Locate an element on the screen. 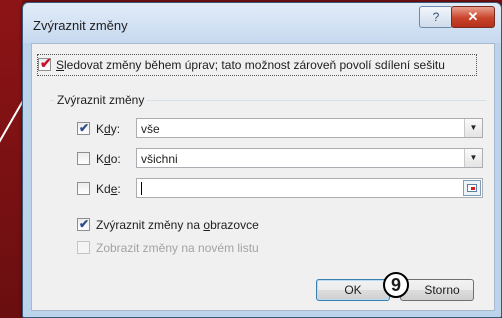 The image size is (502, 318). background-strip is located at coordinates (11, 159).